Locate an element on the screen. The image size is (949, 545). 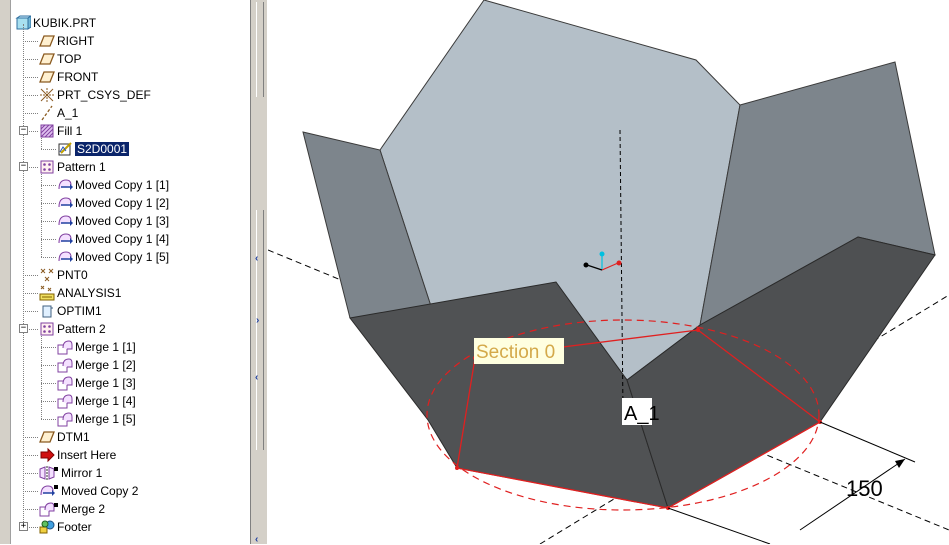
tree-item: S2D0001 is located at coordinates (130, 149).